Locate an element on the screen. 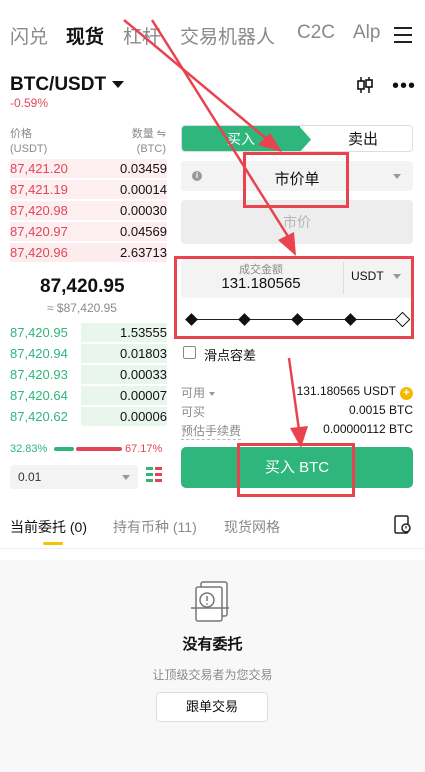 The width and height of the screenshot is (425, 772). highlight-amount is located at coordinates (294, 297).